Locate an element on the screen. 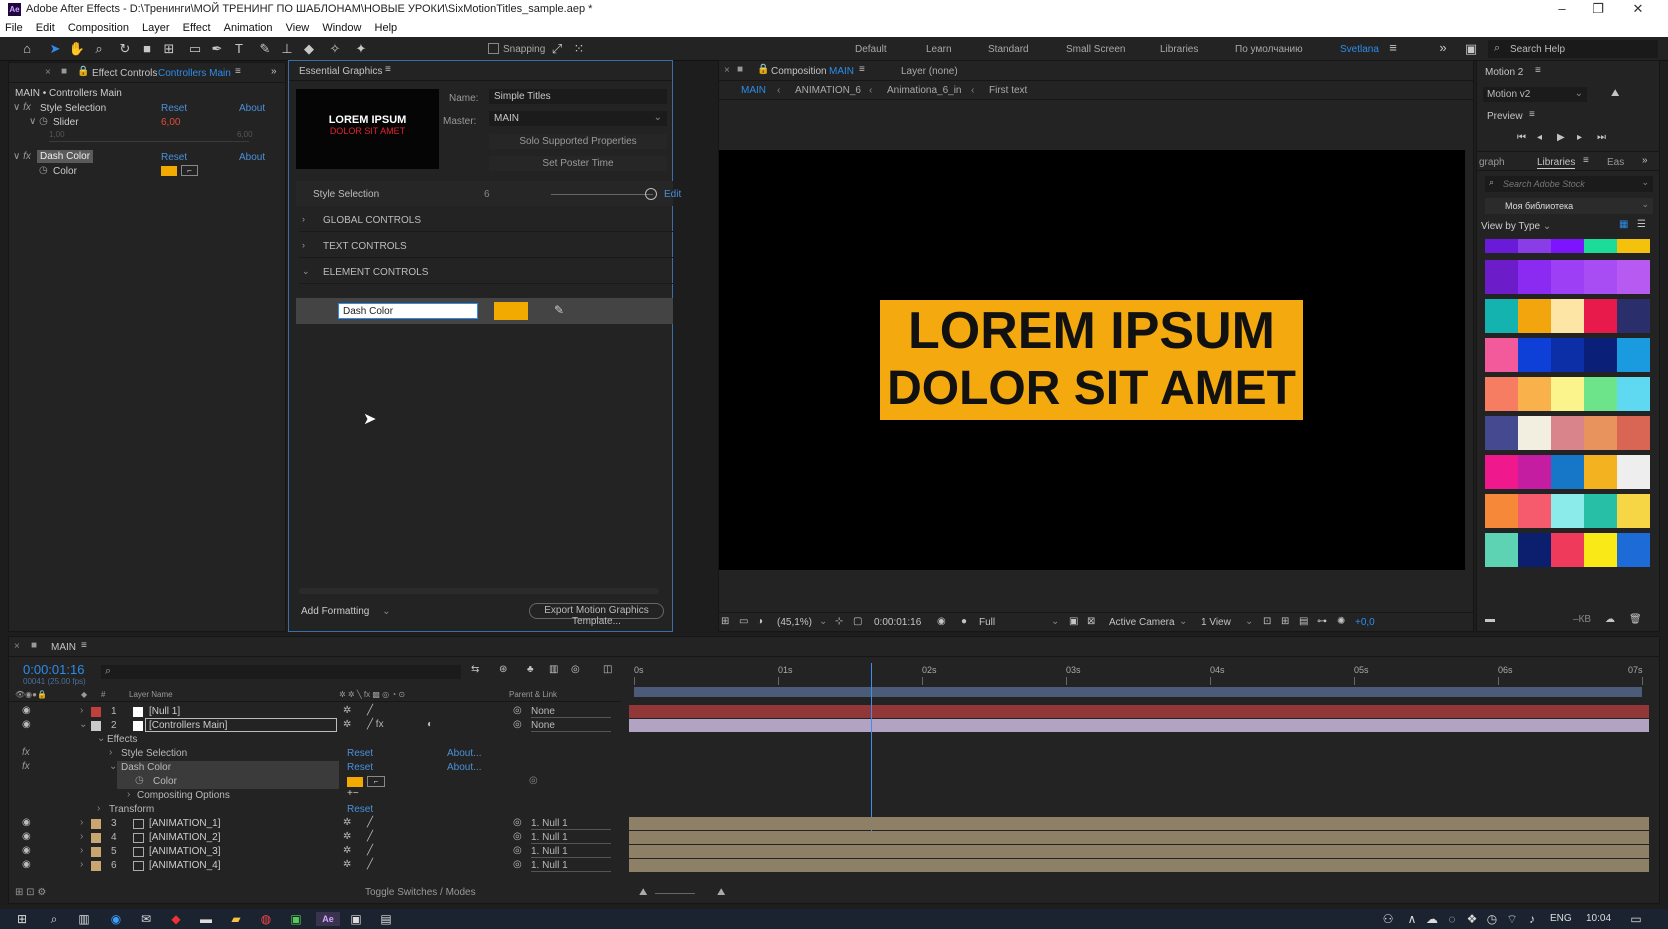 The image size is (1668, 929). global-controls-section: › GLOBAL CONTROLS is located at coordinates (486, 220).